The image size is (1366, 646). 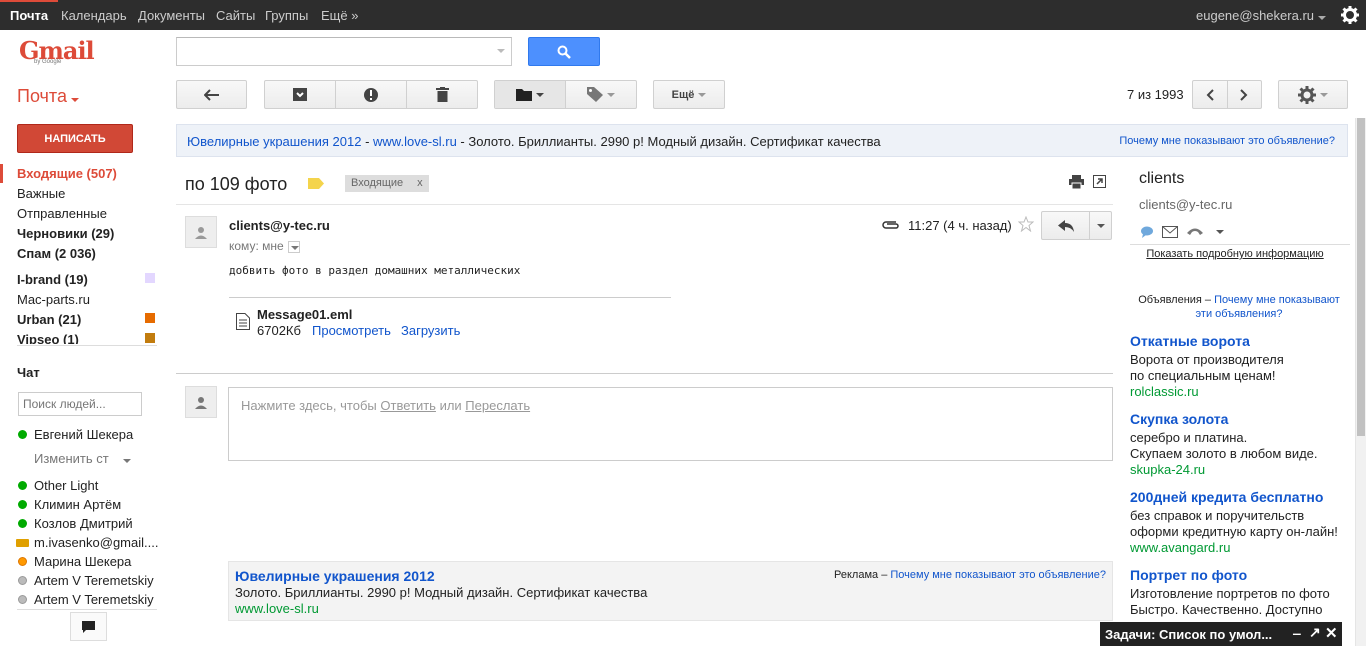 What do you see at coordinates (62, 213) in the screenshot?
I see `folder-sent: Отправленные` at bounding box center [62, 213].